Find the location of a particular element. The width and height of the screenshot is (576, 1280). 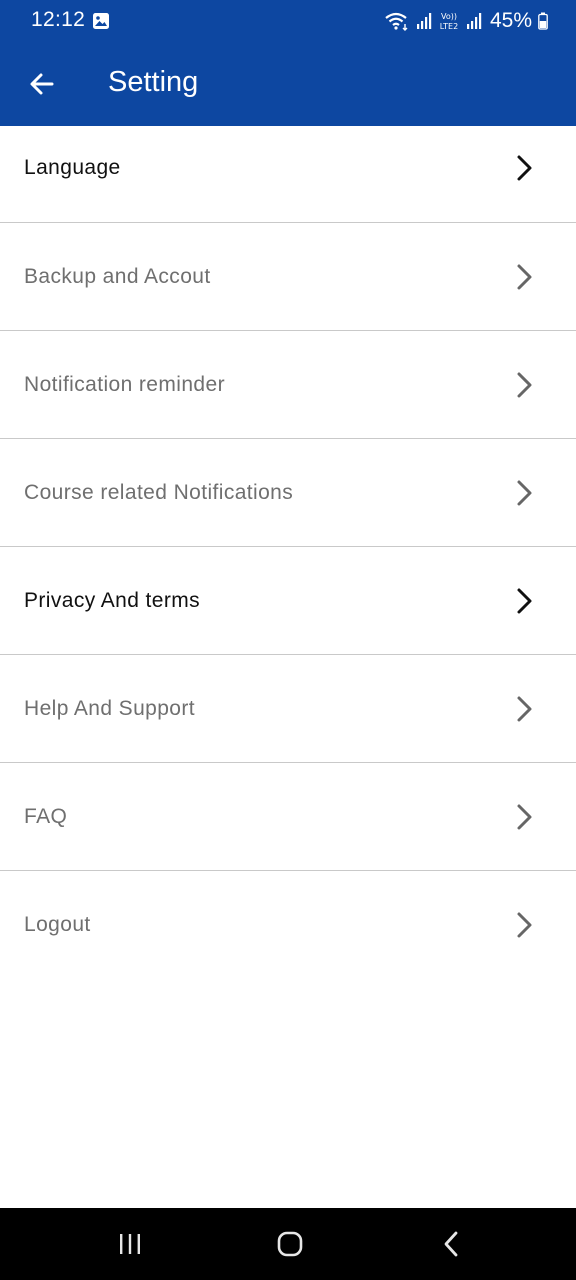

settings-item-help: Help And Support is located at coordinates (288, 709).